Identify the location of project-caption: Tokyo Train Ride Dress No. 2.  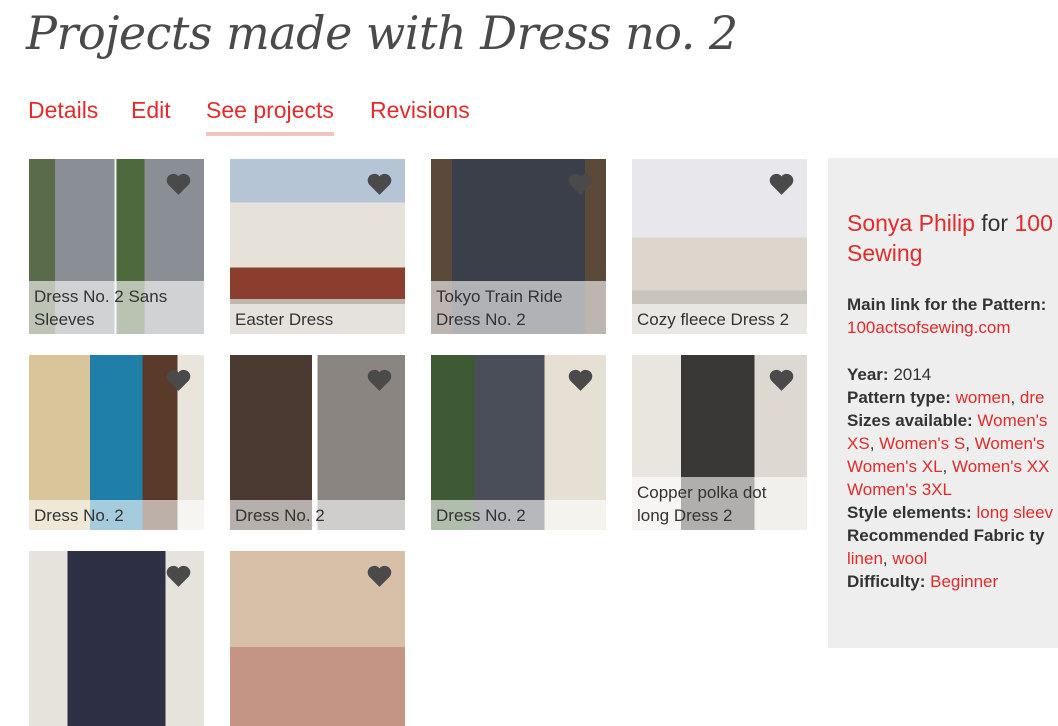
(518, 307).